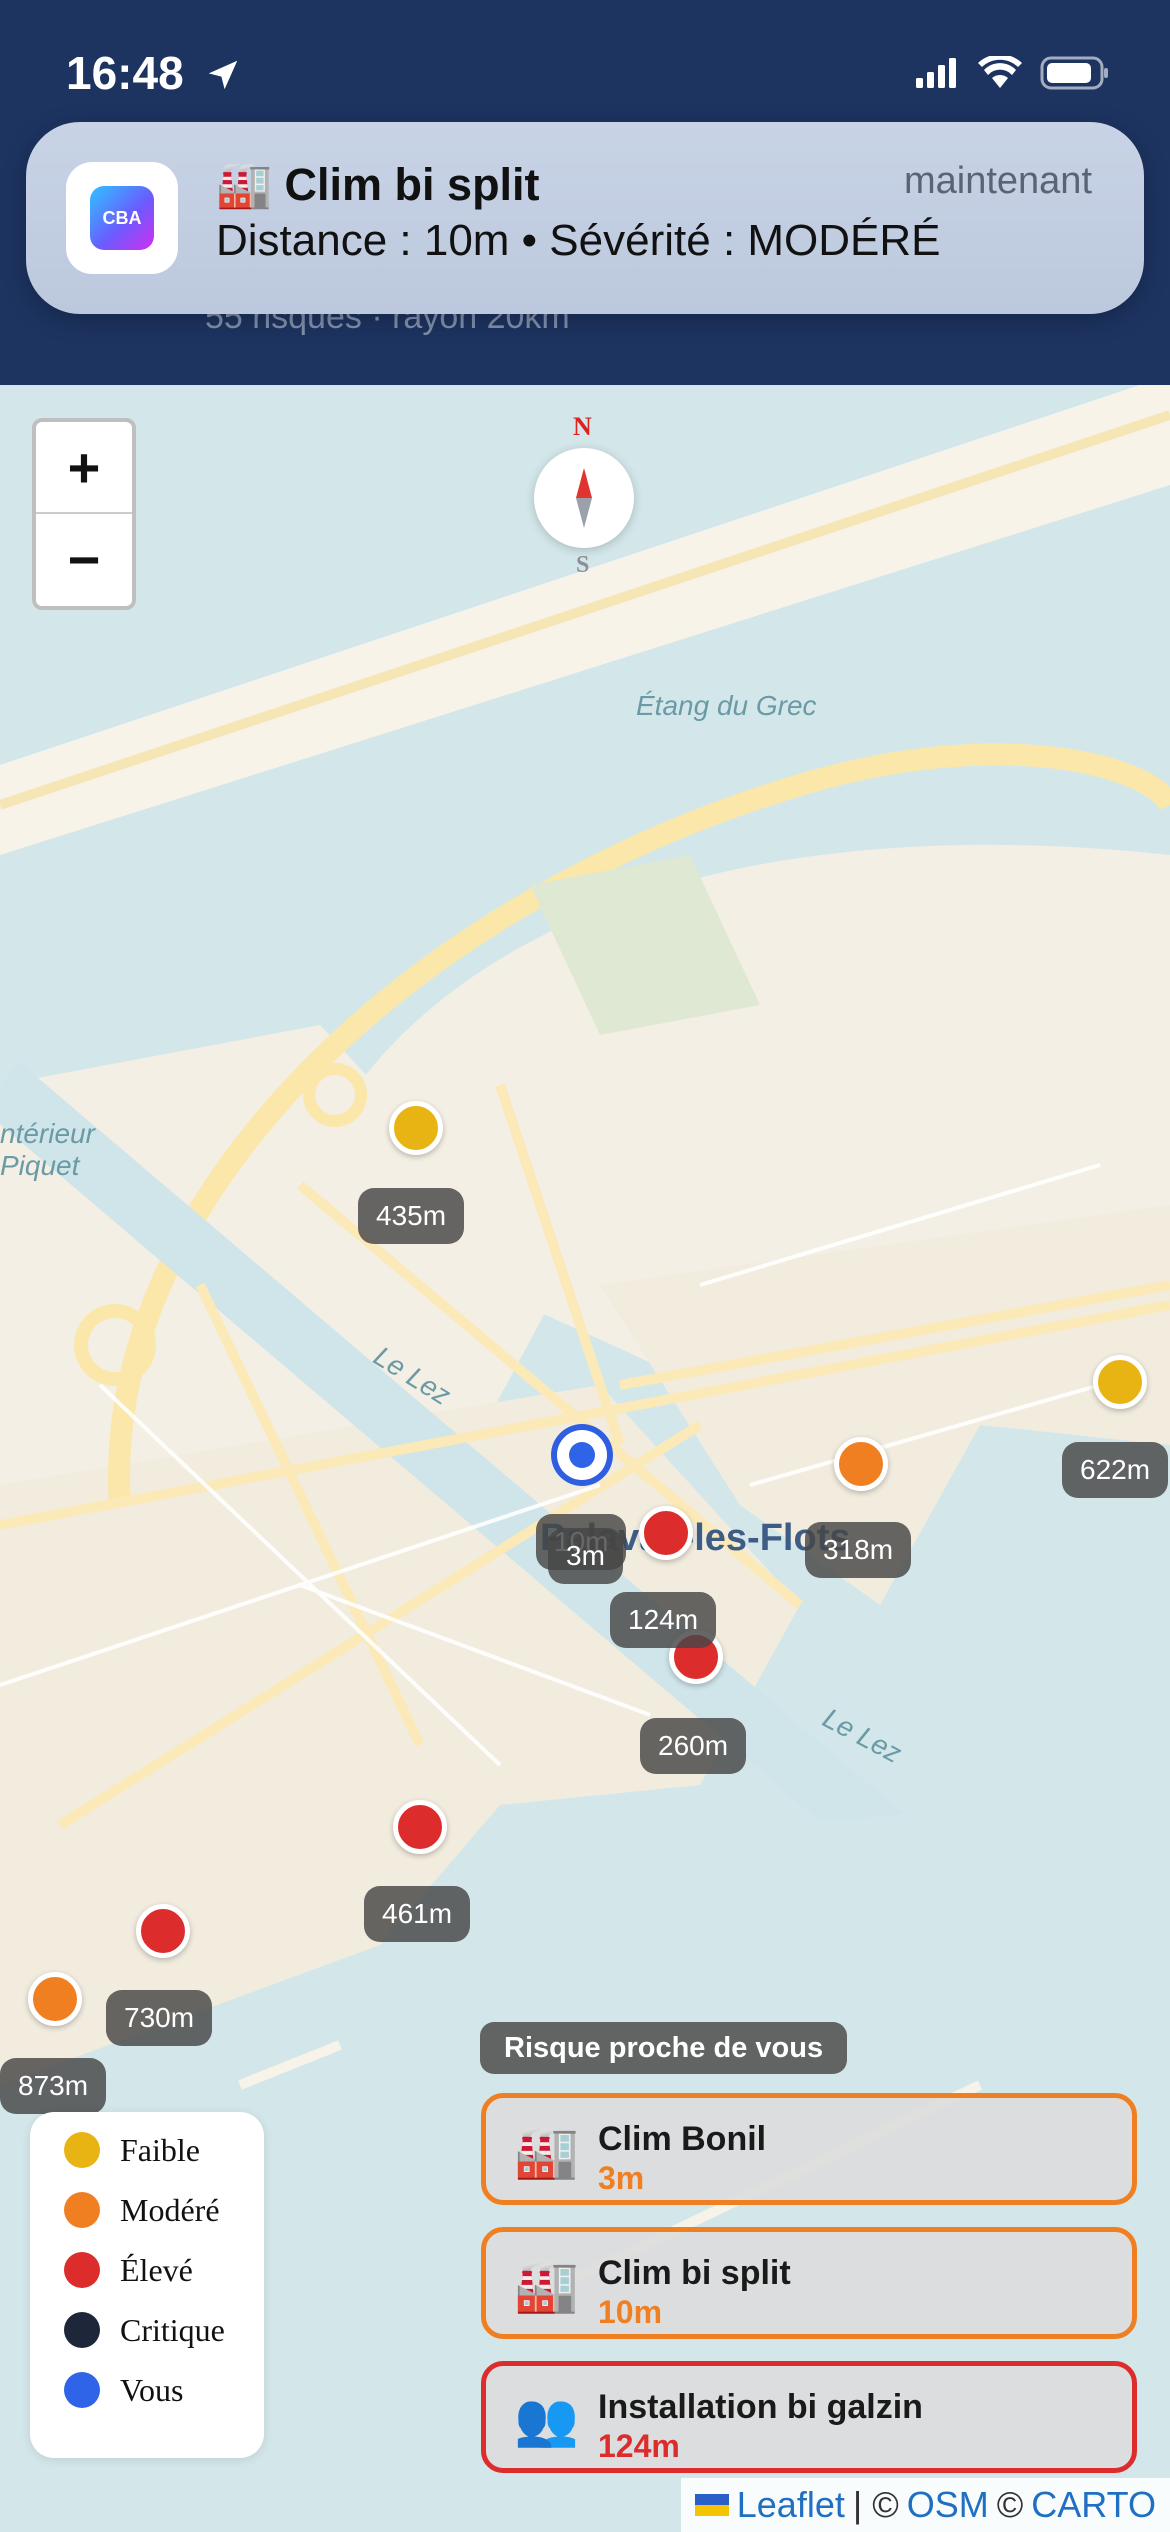 The height and width of the screenshot is (2532, 1170). I want to click on people-icon: 👥, so click(546, 2420).